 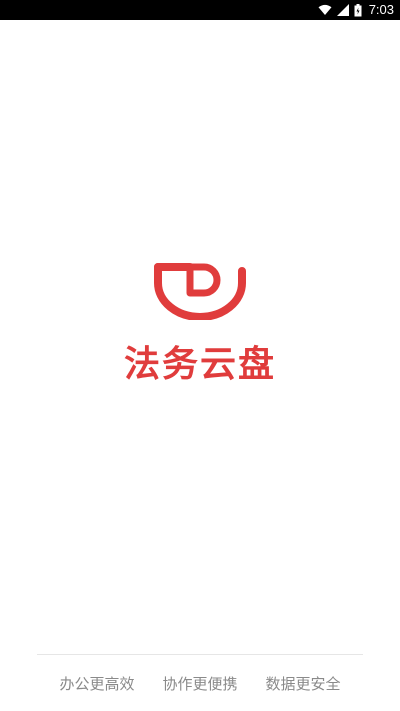 What do you see at coordinates (381, 9) in the screenshot?
I see `status-time: 7:03` at bounding box center [381, 9].